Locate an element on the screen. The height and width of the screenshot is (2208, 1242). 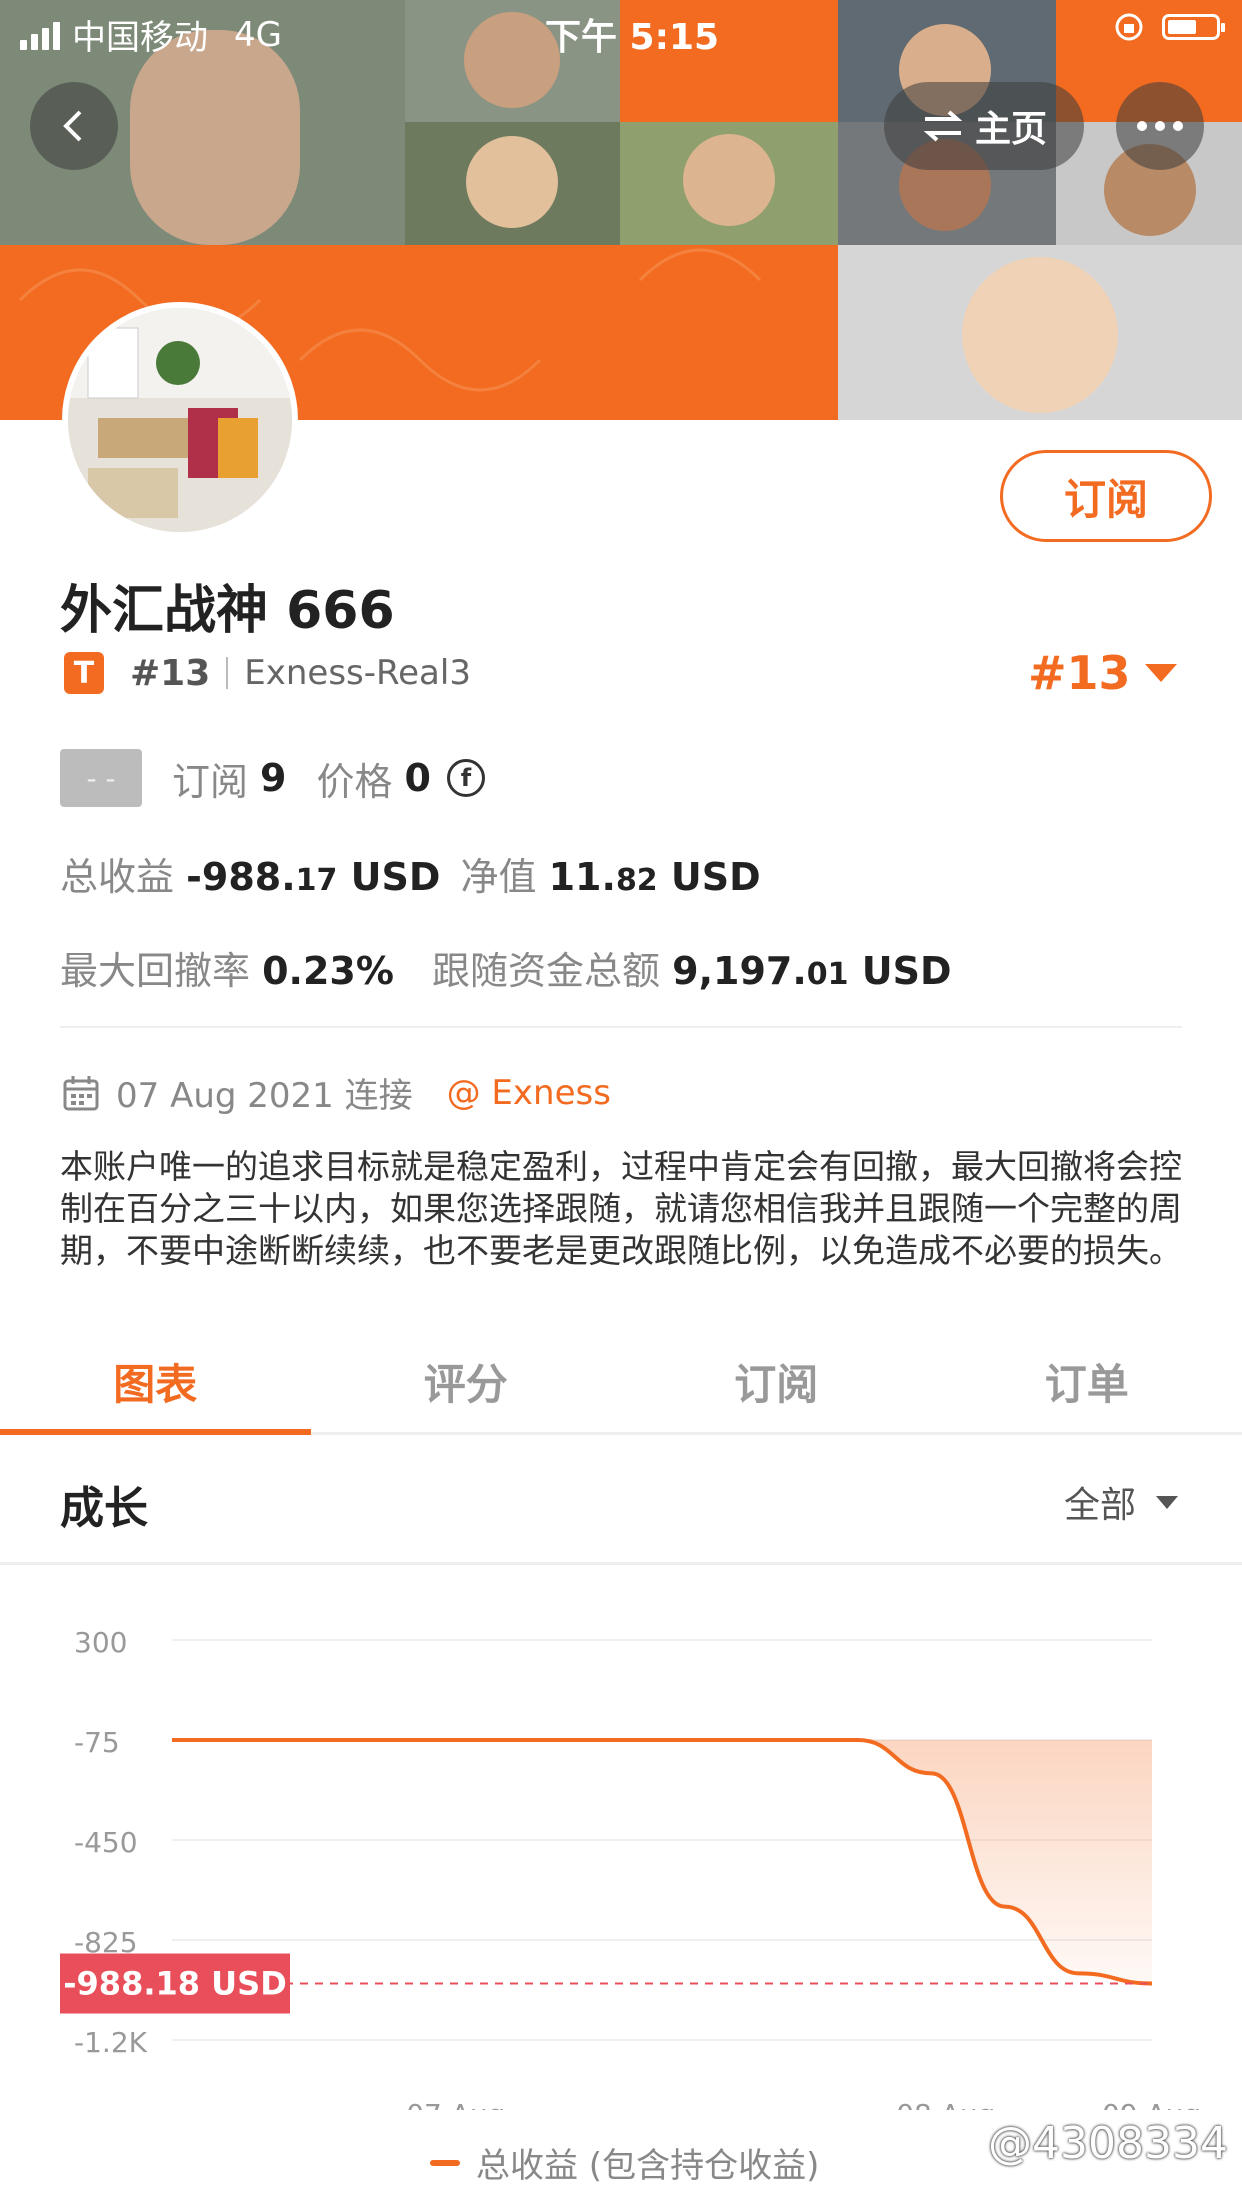
subscription-stats: - - 订阅 9 价格 0 f is located at coordinates (272, 778).